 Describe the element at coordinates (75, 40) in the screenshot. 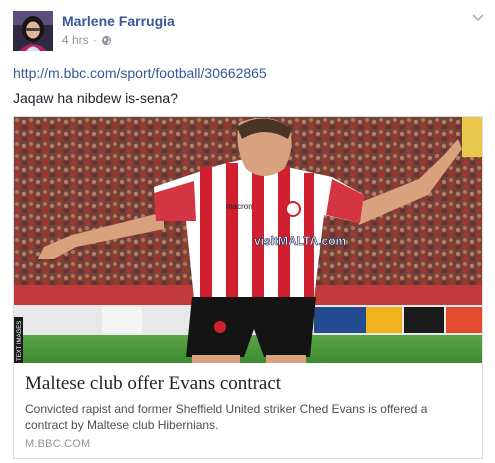

I see `post-timestamp: 4 hrs` at that location.